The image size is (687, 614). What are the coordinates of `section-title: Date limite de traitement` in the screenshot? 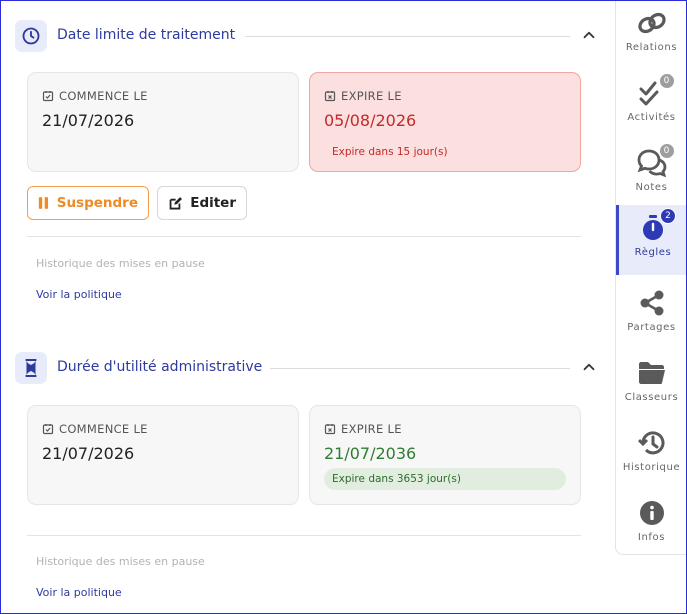 It's located at (146, 35).